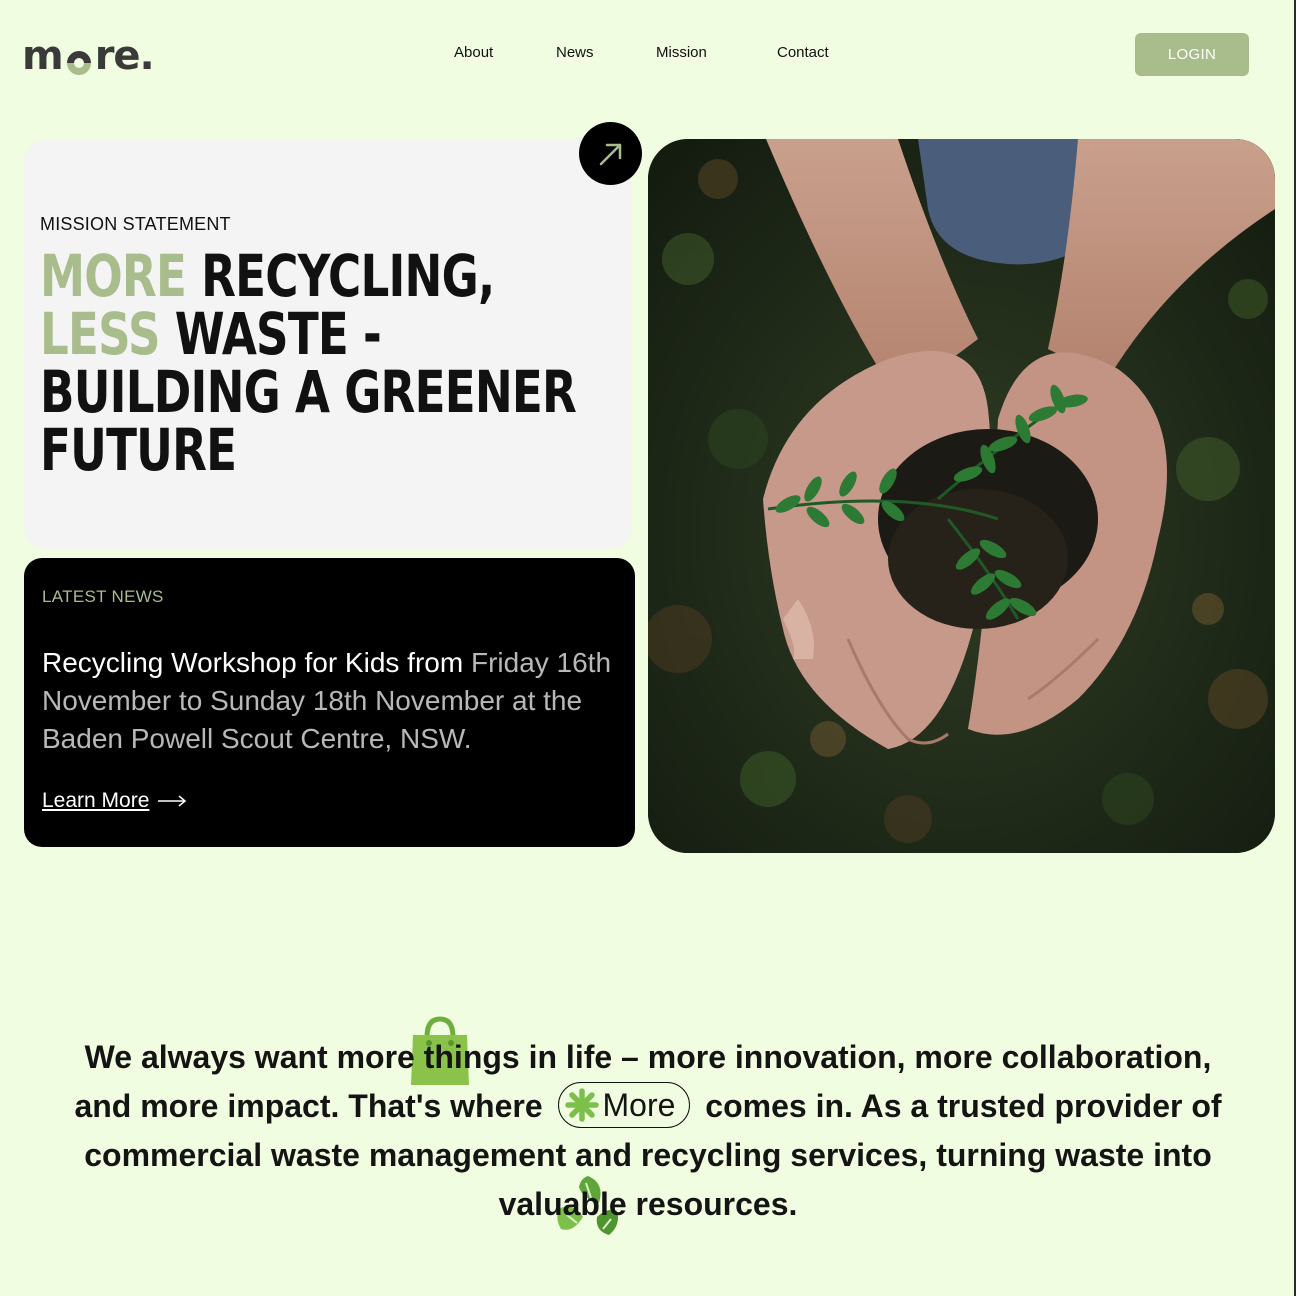  I want to click on main-nav: About News Mission Contact, so click(648, 55).